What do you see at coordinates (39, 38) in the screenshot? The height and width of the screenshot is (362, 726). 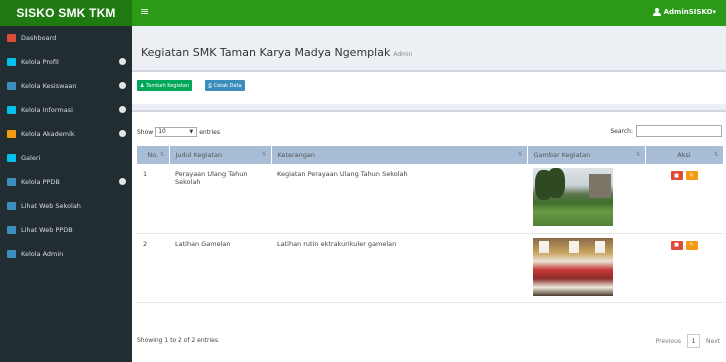 I see `sidebar-item-label: Dashboard` at bounding box center [39, 38].